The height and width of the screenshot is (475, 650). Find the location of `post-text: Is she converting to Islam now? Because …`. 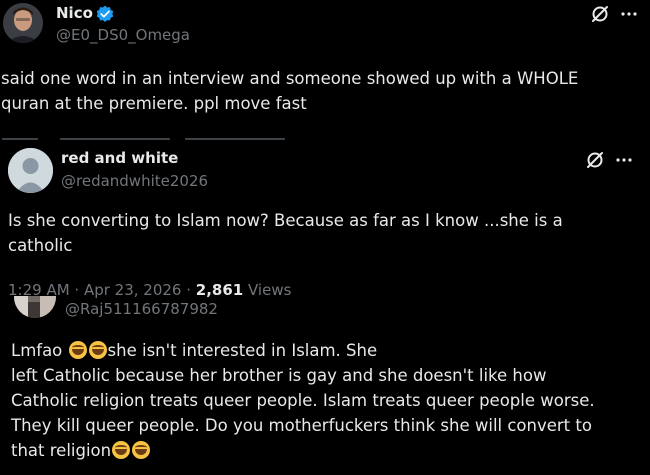

post-text: Is she converting to Islam now? Because … is located at coordinates (285, 233).